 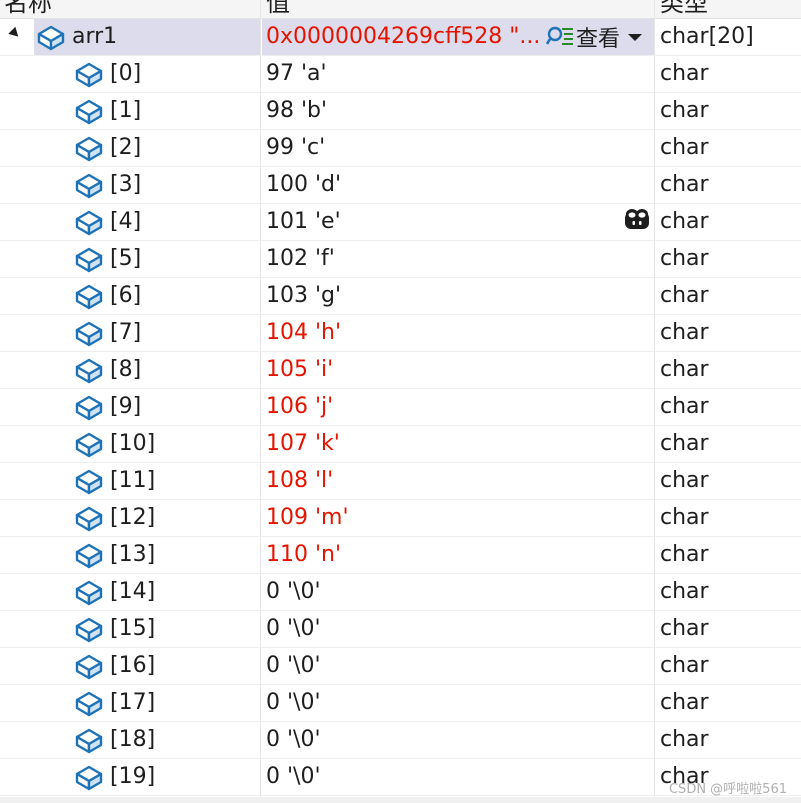 What do you see at coordinates (400, 259) in the screenshot?
I see `watch-row: [5] 102 'f' char` at bounding box center [400, 259].